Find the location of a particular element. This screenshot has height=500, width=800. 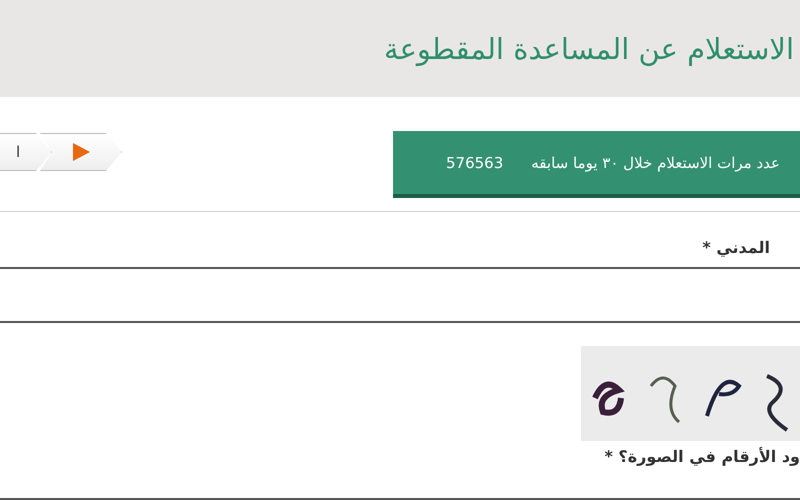

play-icon is located at coordinates (80, 152).